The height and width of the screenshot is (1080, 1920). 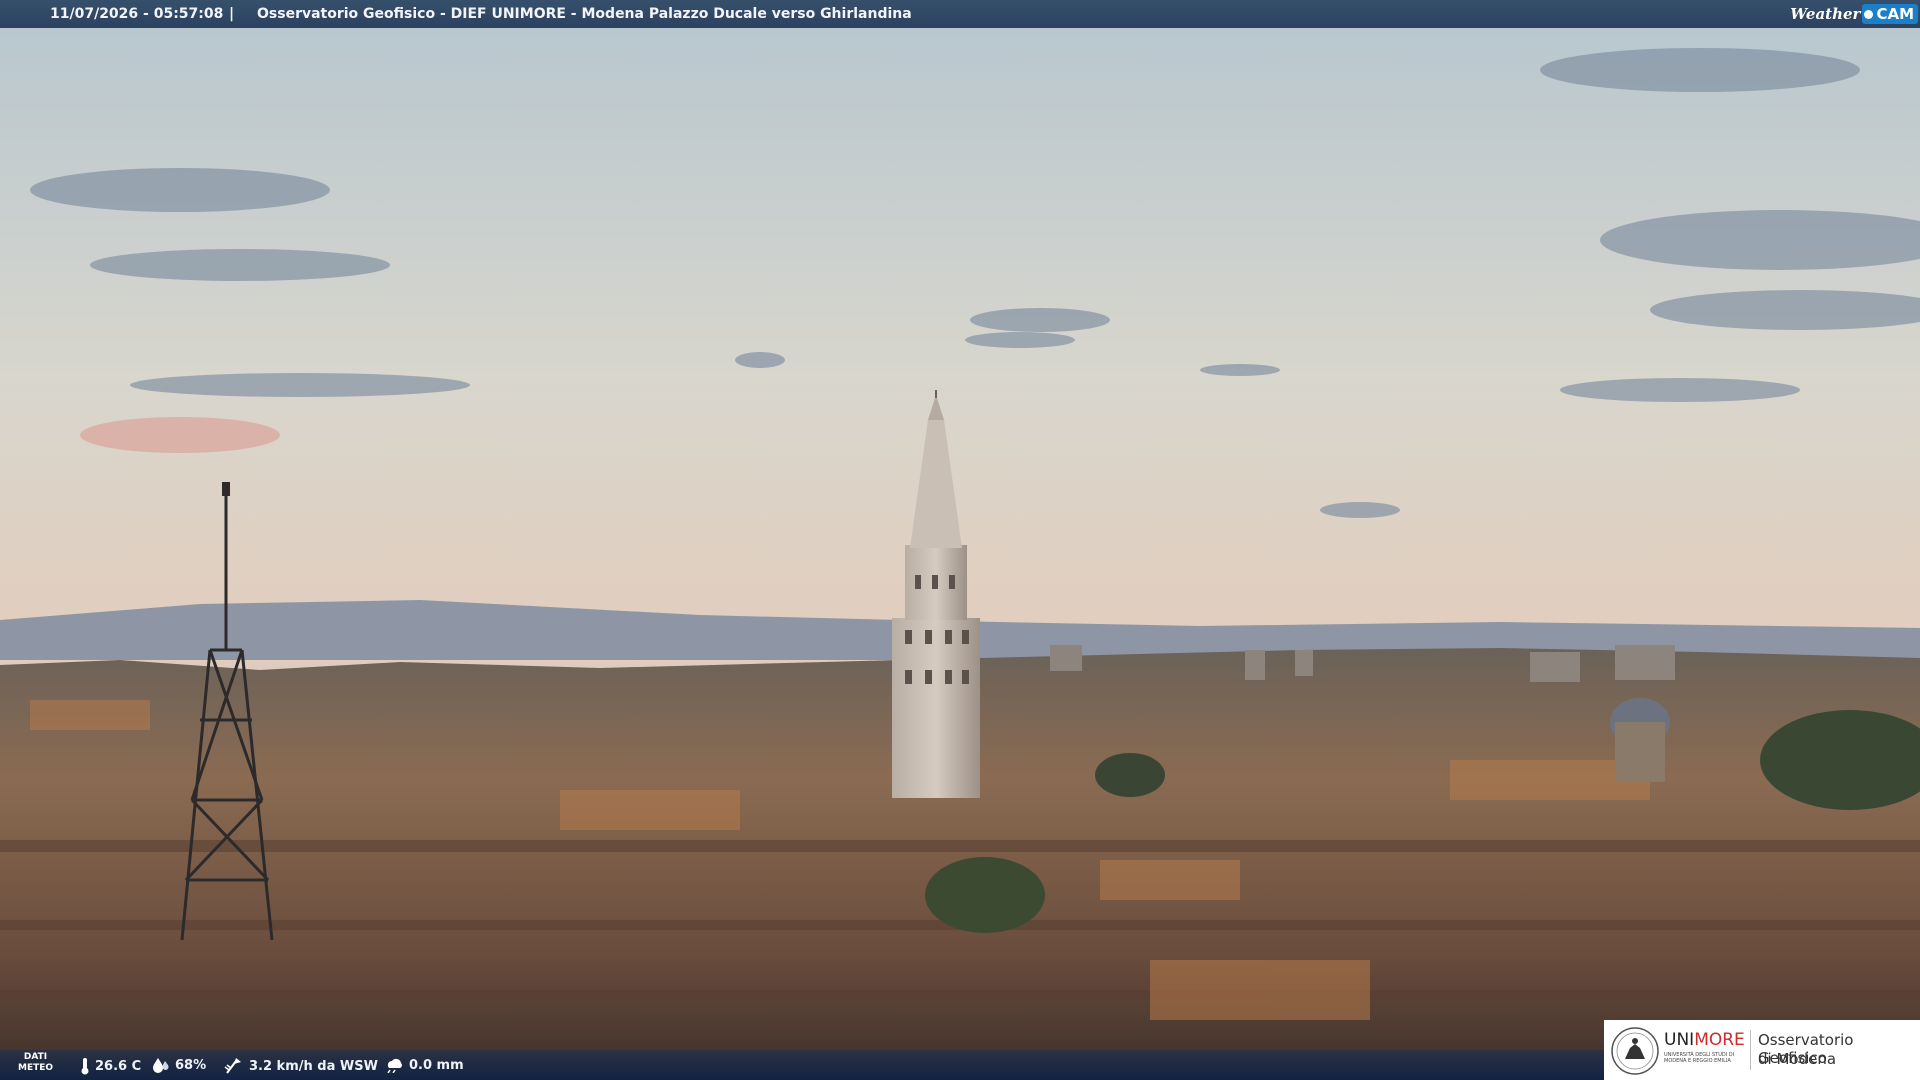 I want to click on temperature-readout: 26.6 C, so click(x=110, y=1066).